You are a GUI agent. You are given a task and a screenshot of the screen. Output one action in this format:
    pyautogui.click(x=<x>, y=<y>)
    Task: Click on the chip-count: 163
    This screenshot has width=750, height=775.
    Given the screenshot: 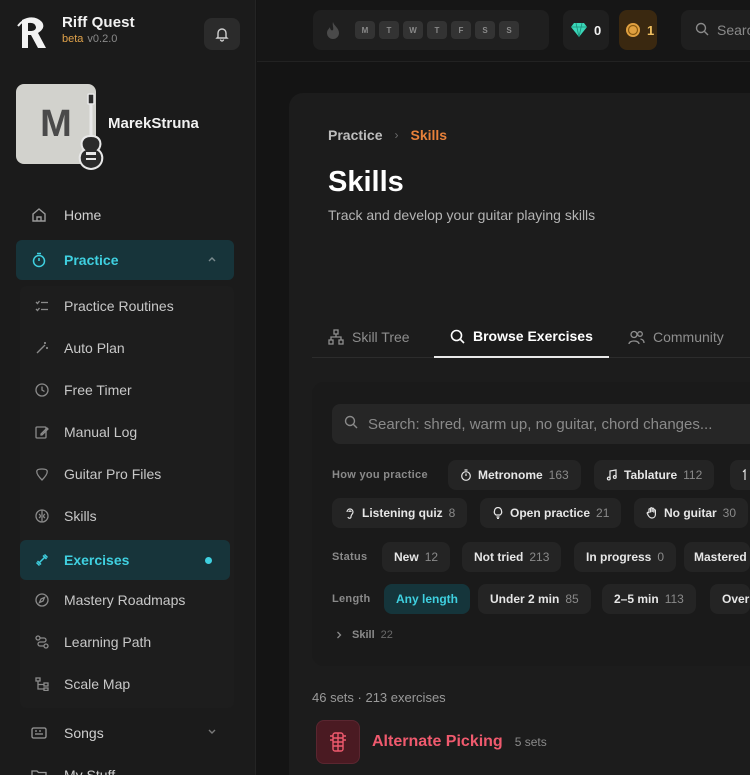 What is the action you would take?
    pyautogui.click(x=558, y=475)
    